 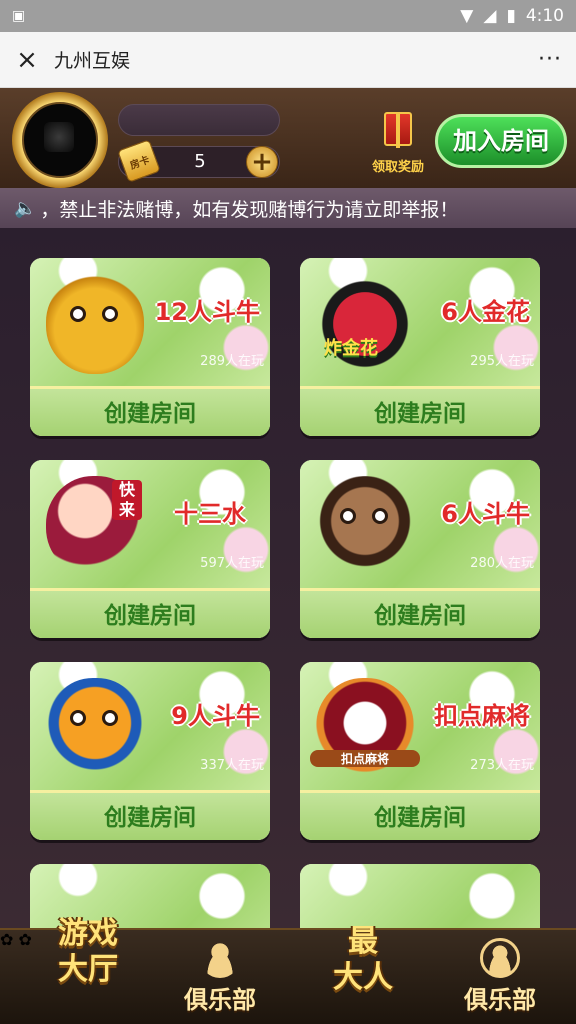 I want to click on nav-game-lobby: 游戏 大厅, so click(x=88, y=964).